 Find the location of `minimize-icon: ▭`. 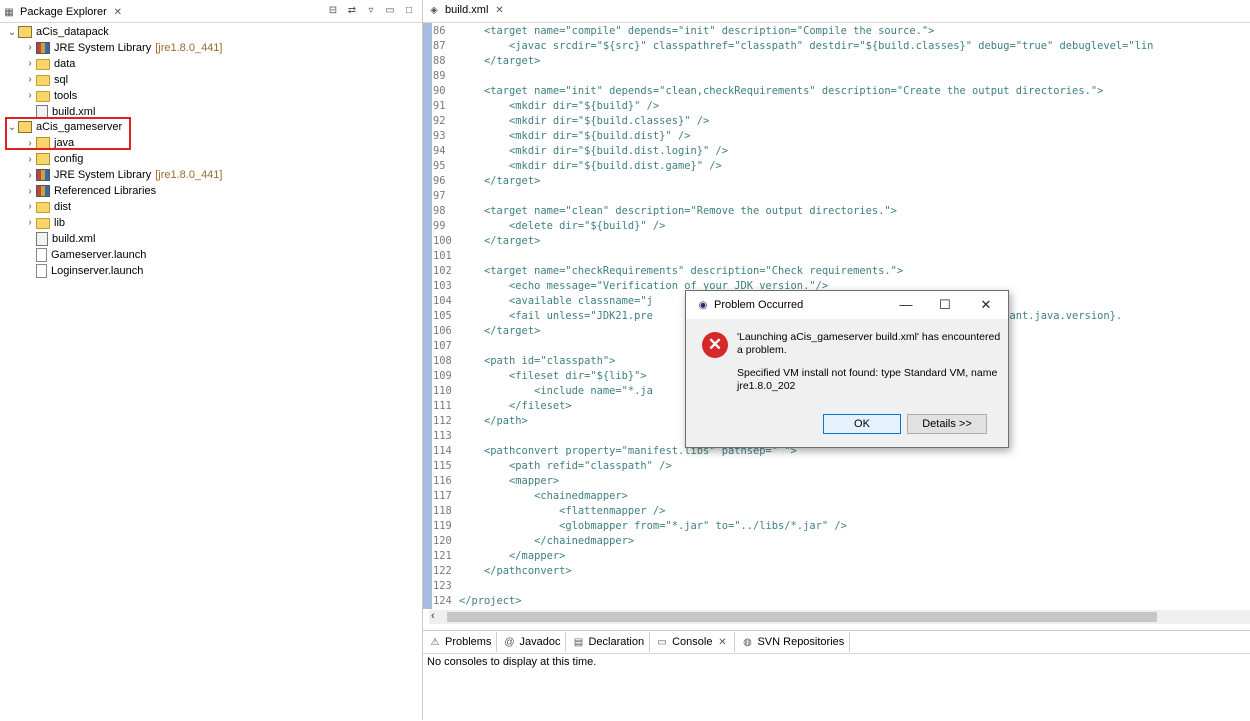

minimize-icon: ▭ is located at coordinates (390, 10).